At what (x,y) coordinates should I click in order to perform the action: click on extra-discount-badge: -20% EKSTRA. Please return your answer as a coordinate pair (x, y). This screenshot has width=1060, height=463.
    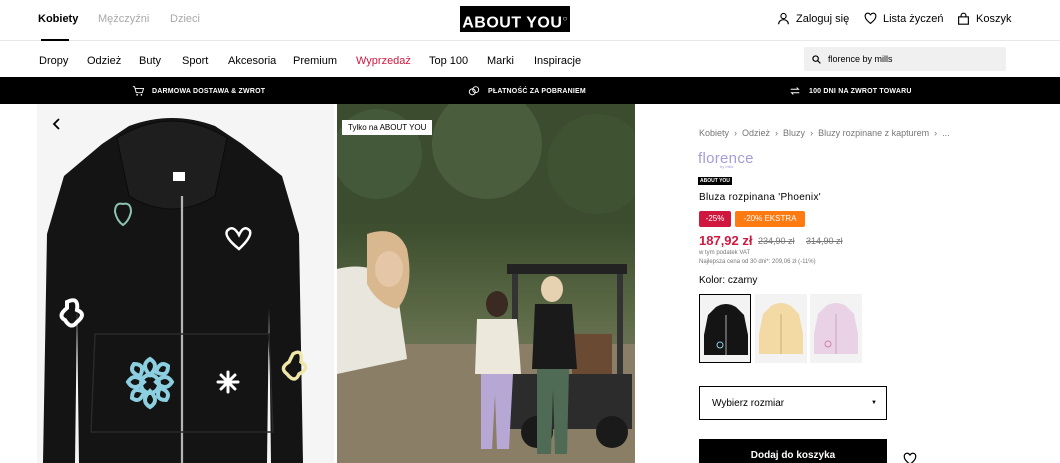
    Looking at the image, I should click on (770, 219).